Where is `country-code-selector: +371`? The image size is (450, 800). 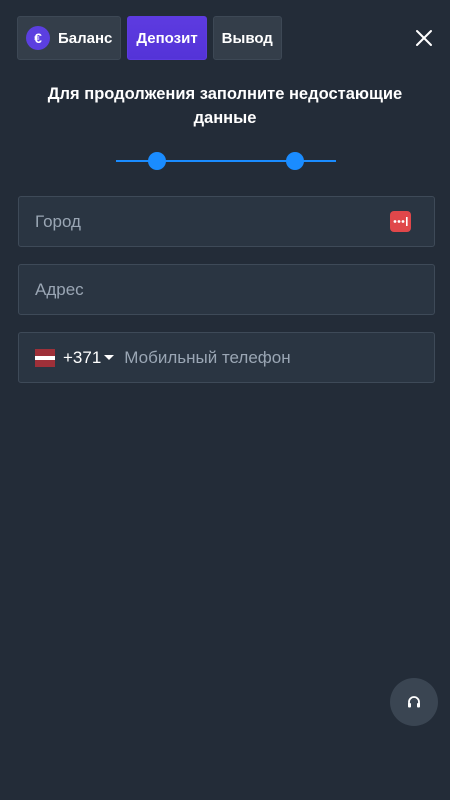 country-code-selector: +371 is located at coordinates (67, 357).